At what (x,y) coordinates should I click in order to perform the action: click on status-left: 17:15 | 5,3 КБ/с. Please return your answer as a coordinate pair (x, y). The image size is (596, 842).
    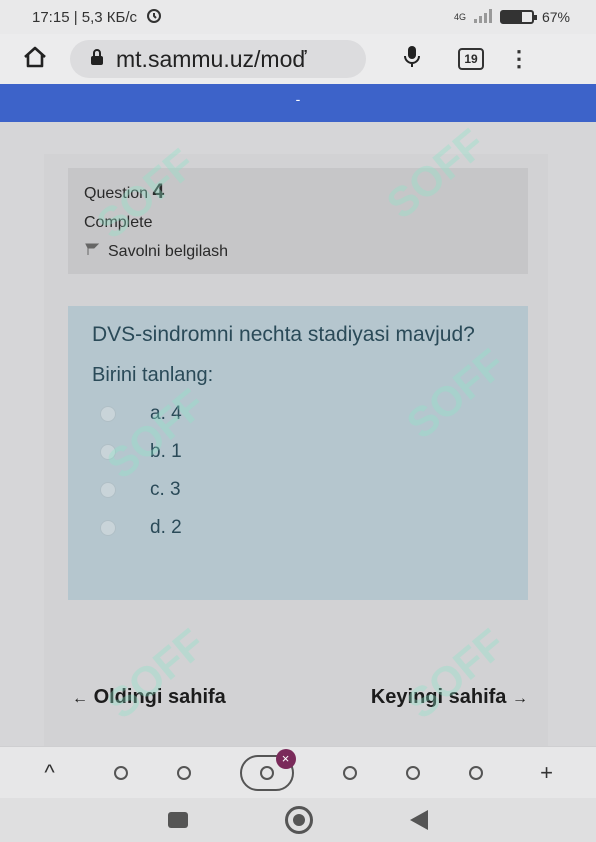
    Looking at the image, I should click on (97, 17).